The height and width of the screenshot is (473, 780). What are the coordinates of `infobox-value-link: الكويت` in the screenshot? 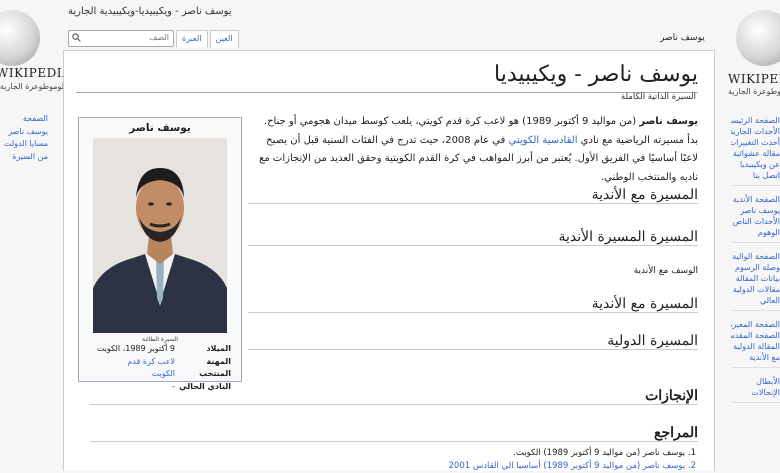 It's located at (163, 374).